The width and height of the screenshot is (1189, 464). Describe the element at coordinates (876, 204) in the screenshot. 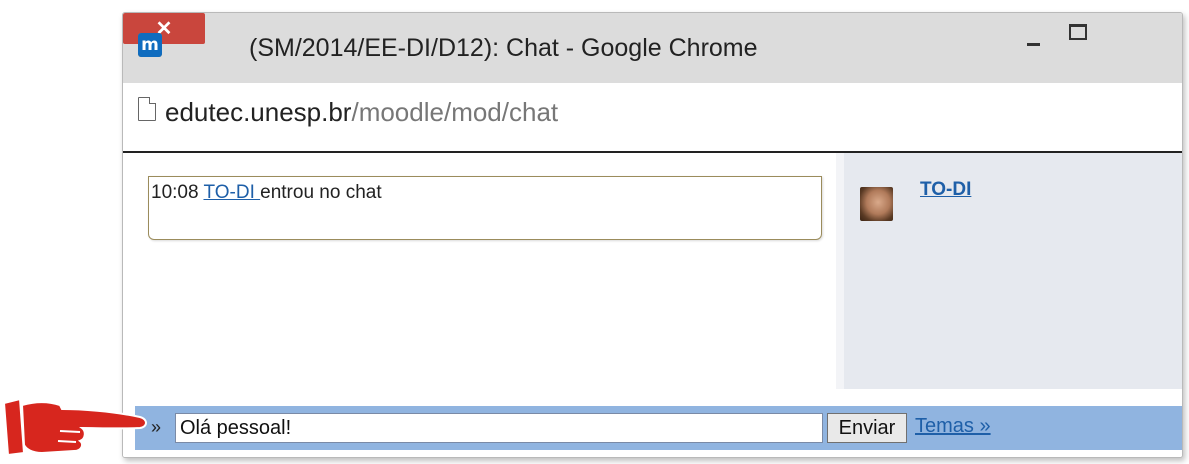

I see `avatar` at that location.